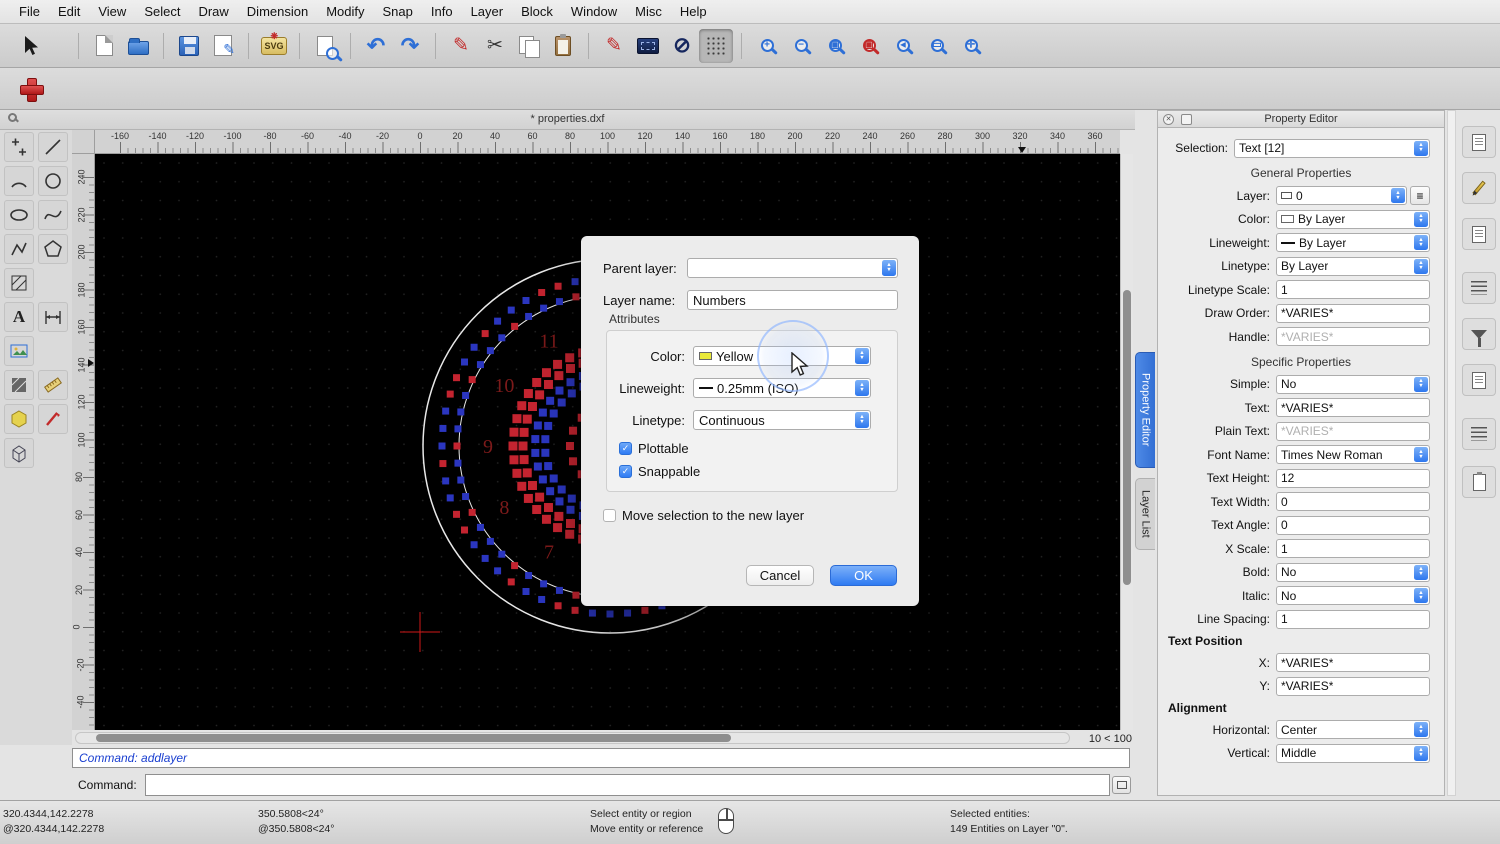 This screenshot has width=1500, height=844. I want to click on add-block-button, so click(31, 89).